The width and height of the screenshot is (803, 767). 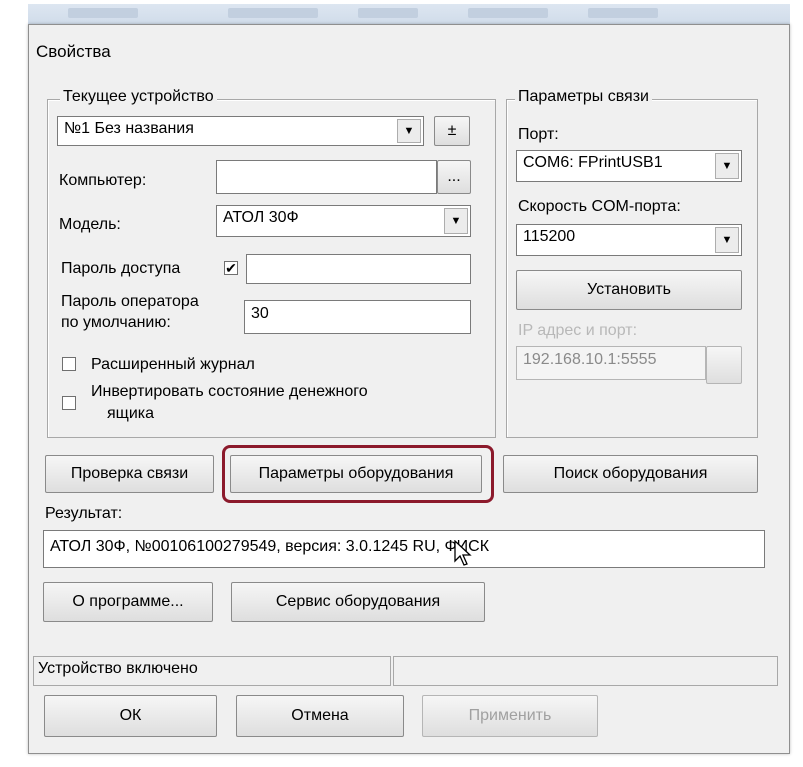 What do you see at coordinates (343, 221) in the screenshot?
I see `model-select: АТОЛ 30Ф ▼` at bounding box center [343, 221].